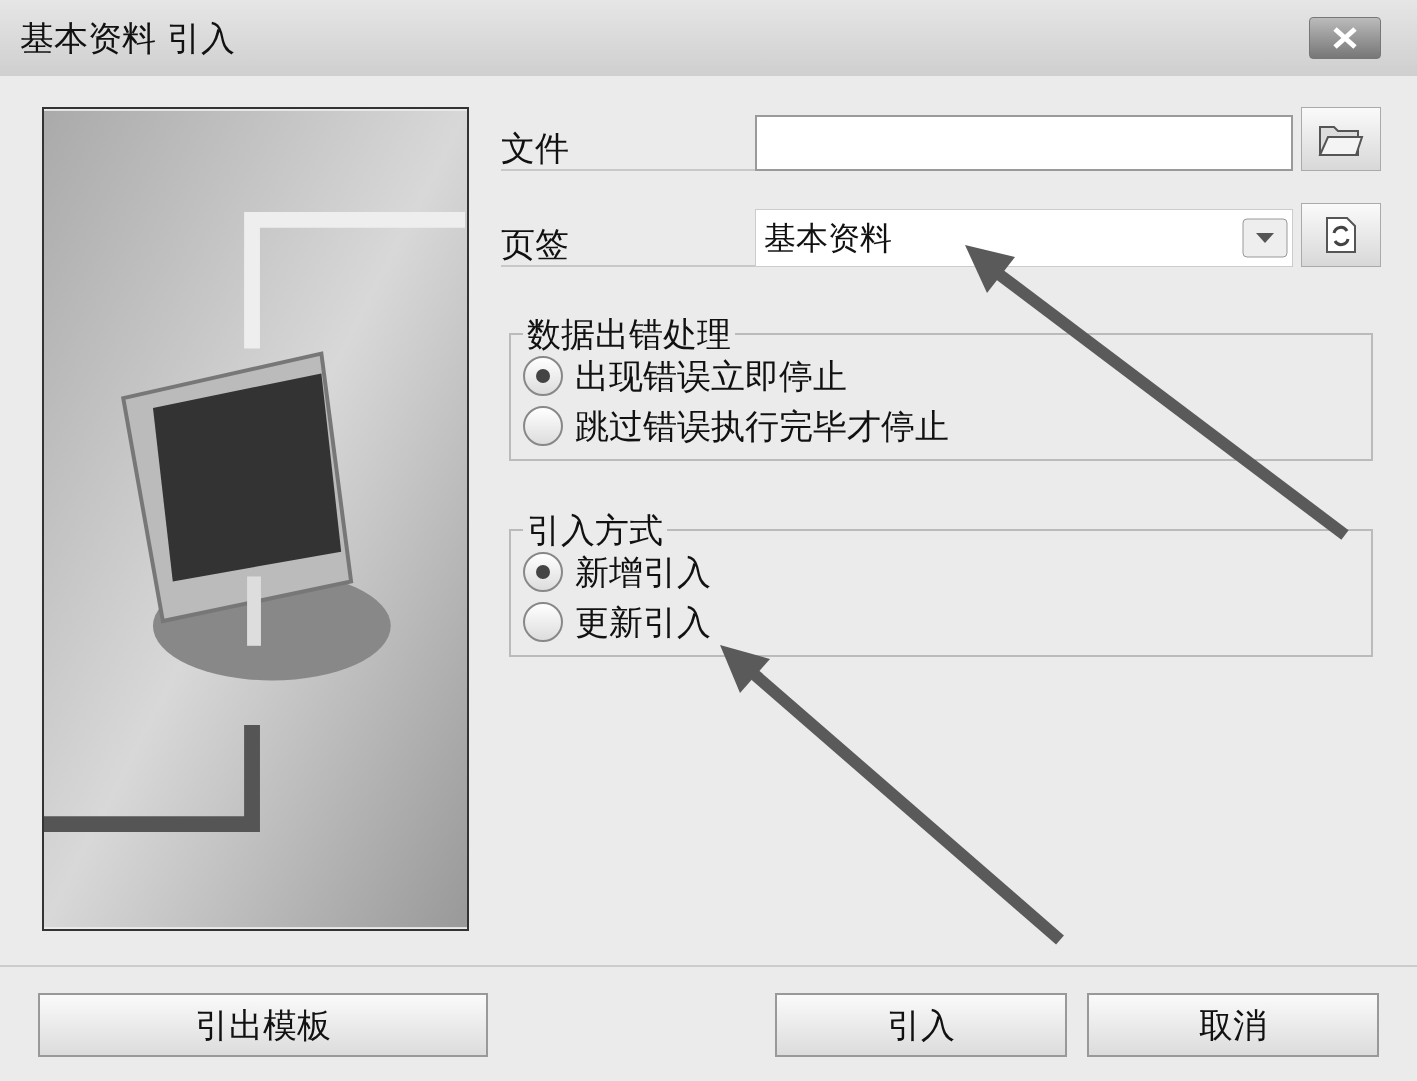 Image resolution: width=1417 pixels, height=1081 pixels. I want to click on window-title: 基本资料 引入, so click(127, 38).